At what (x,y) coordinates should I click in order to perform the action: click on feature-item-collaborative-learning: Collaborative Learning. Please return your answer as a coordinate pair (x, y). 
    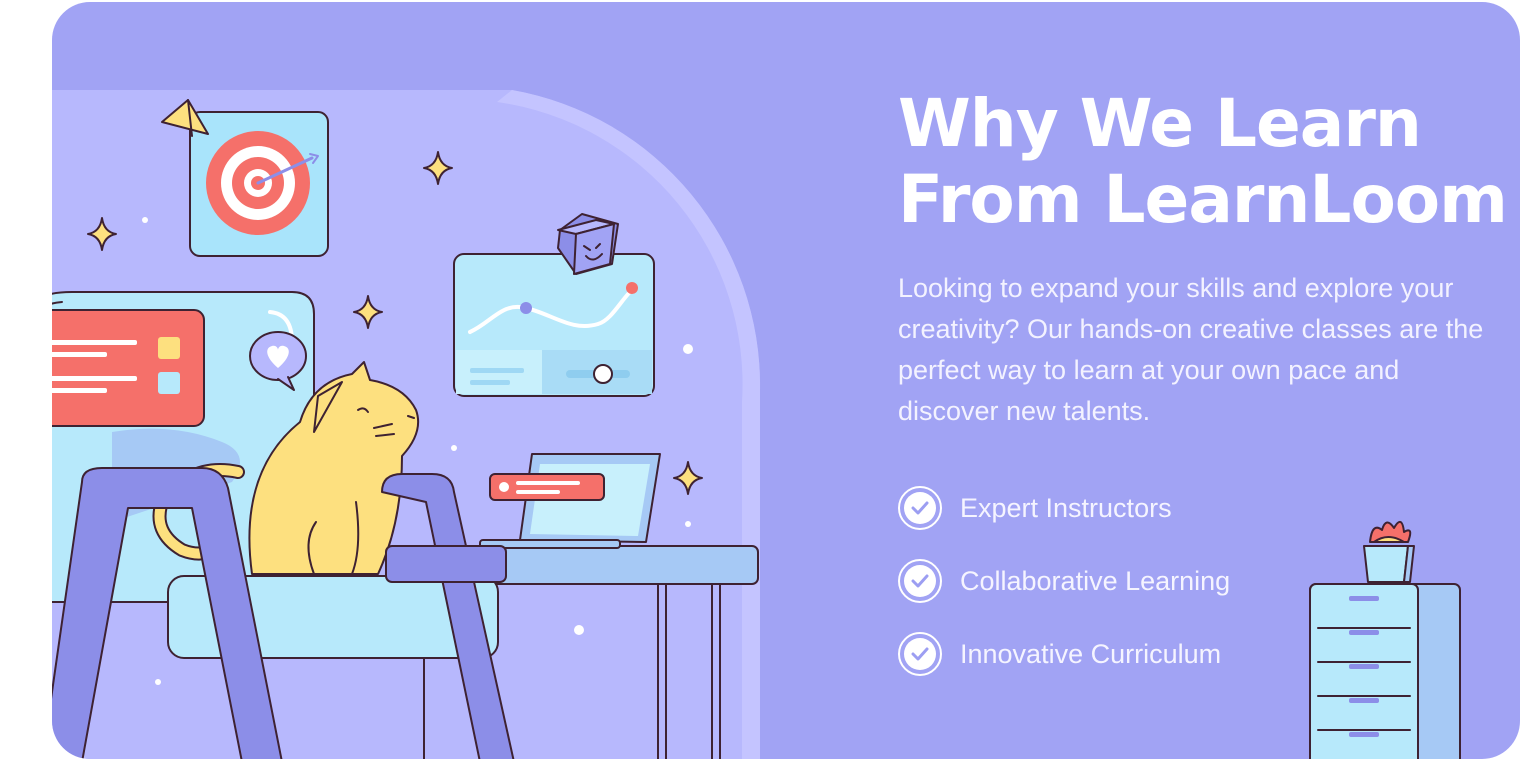
    Looking at the image, I should click on (1209, 581).